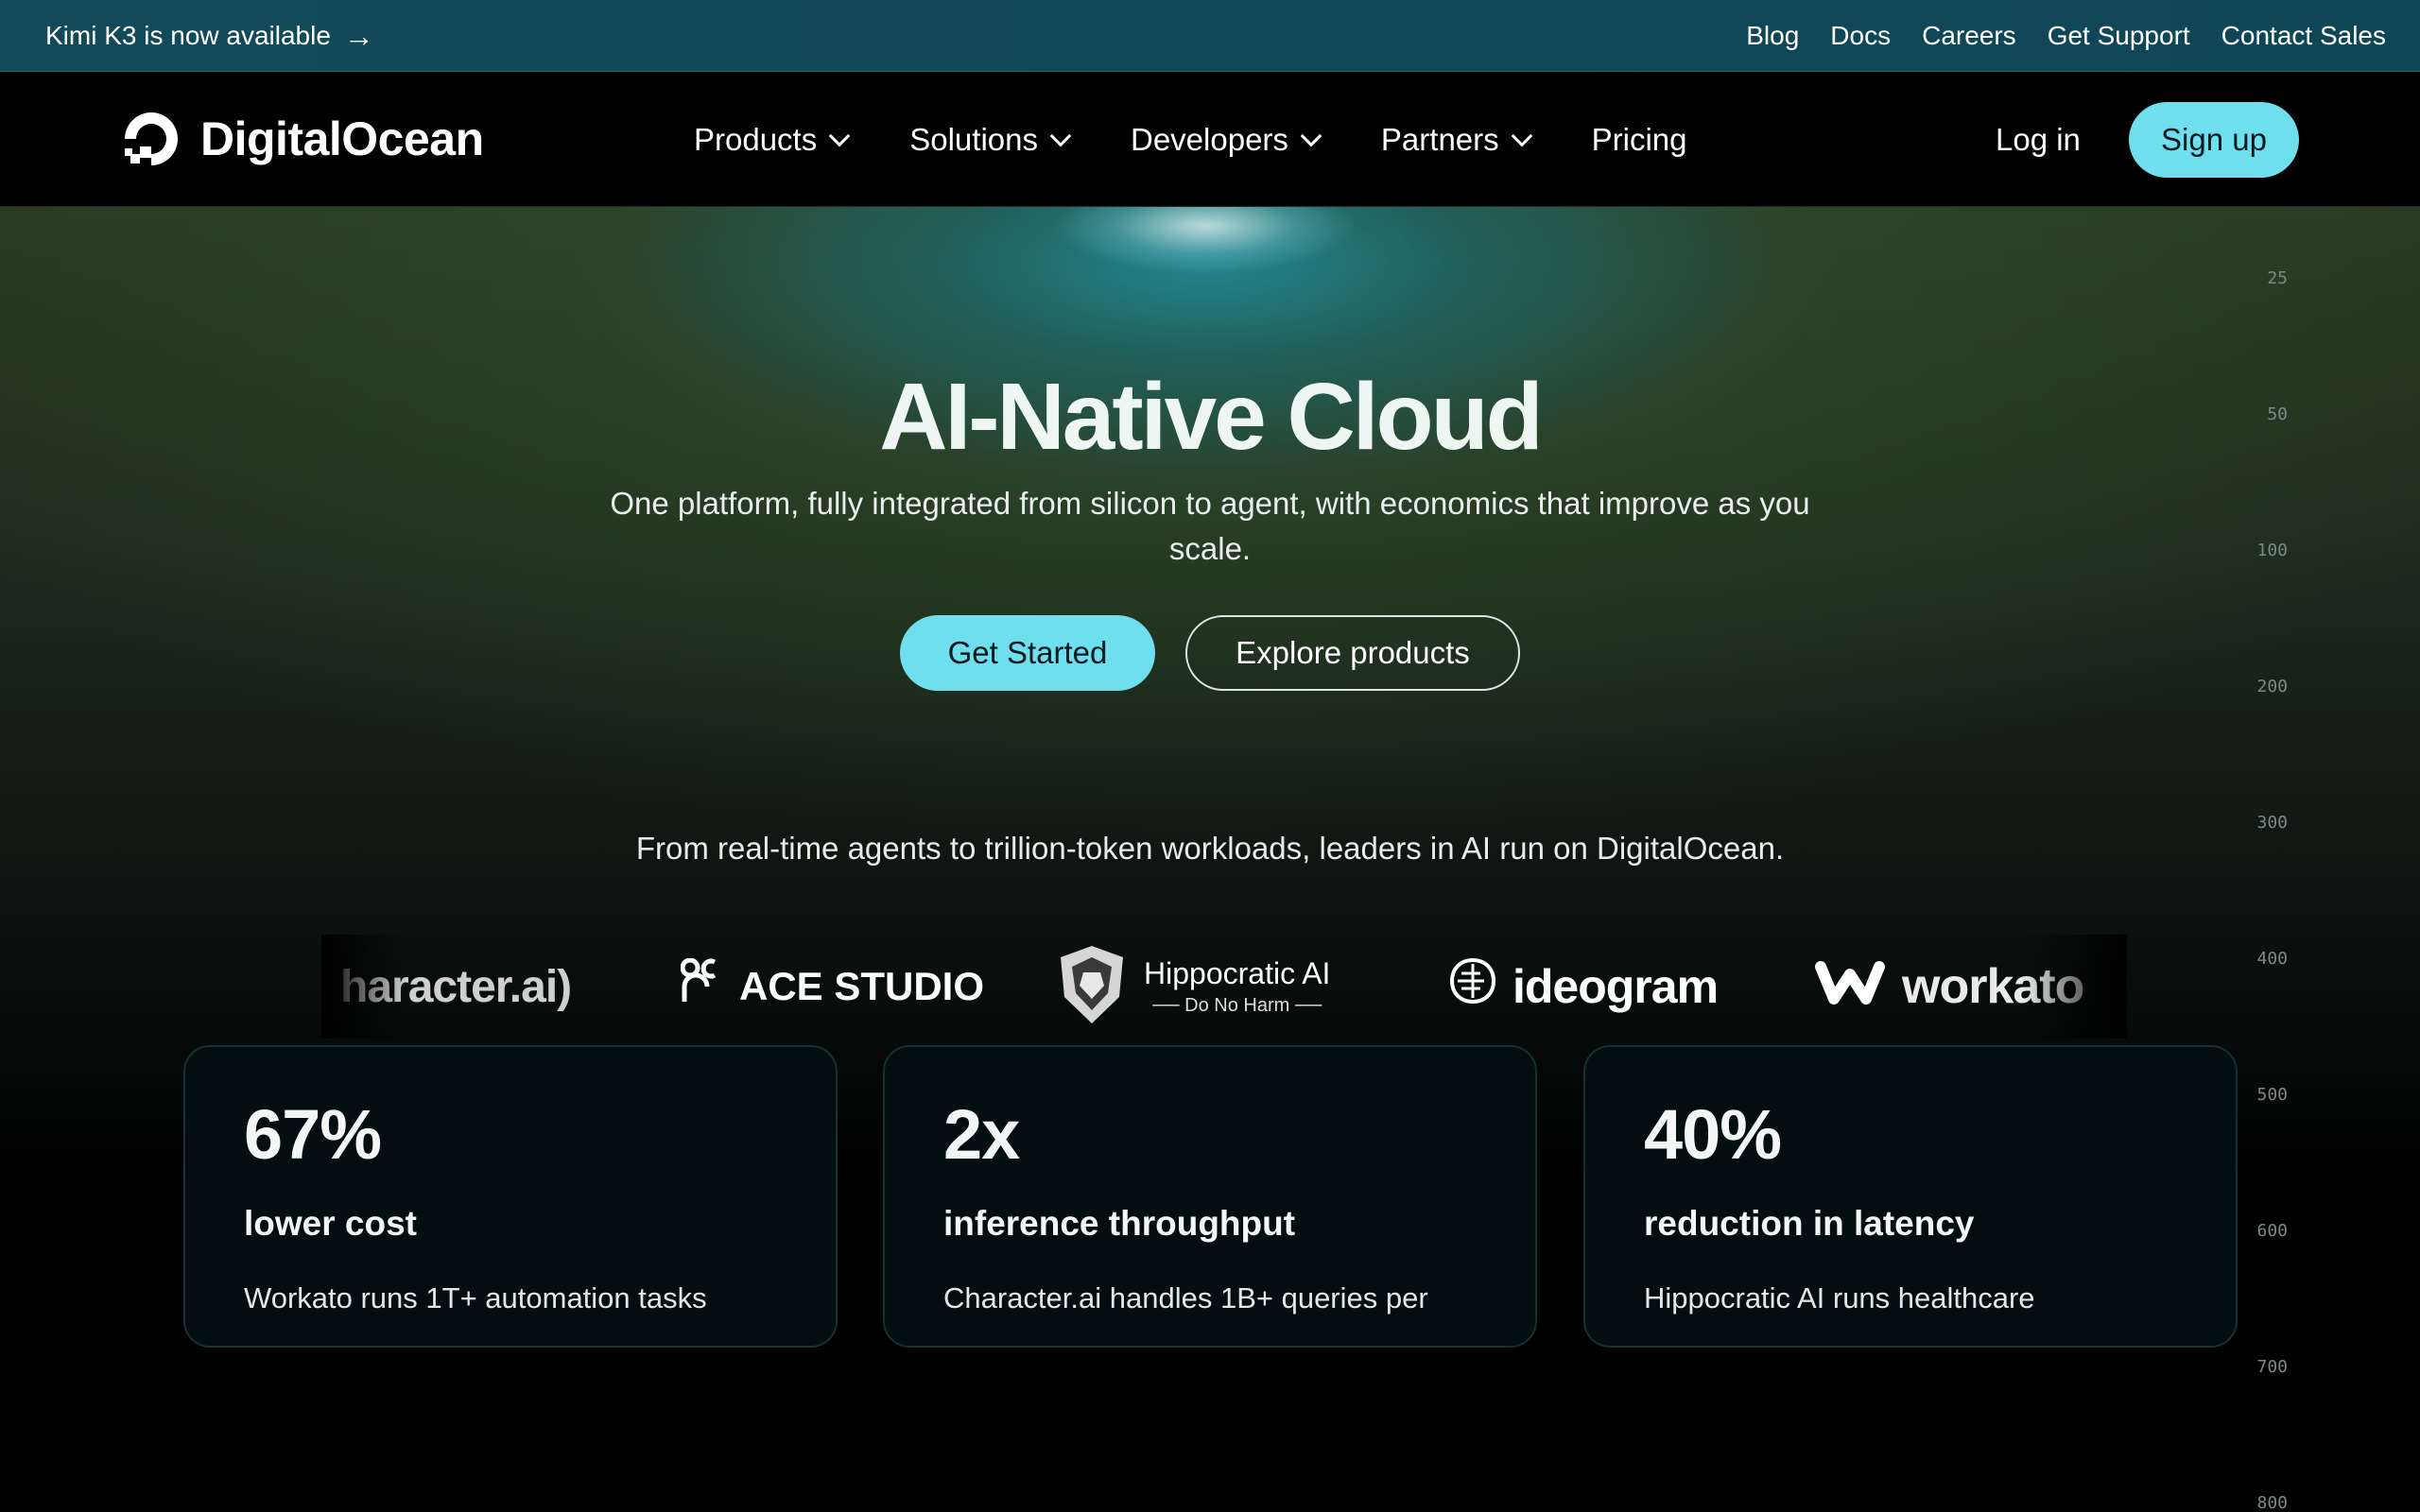 This screenshot has height=1512, width=2420. I want to click on nav-item-label: Pricing, so click(1639, 139).